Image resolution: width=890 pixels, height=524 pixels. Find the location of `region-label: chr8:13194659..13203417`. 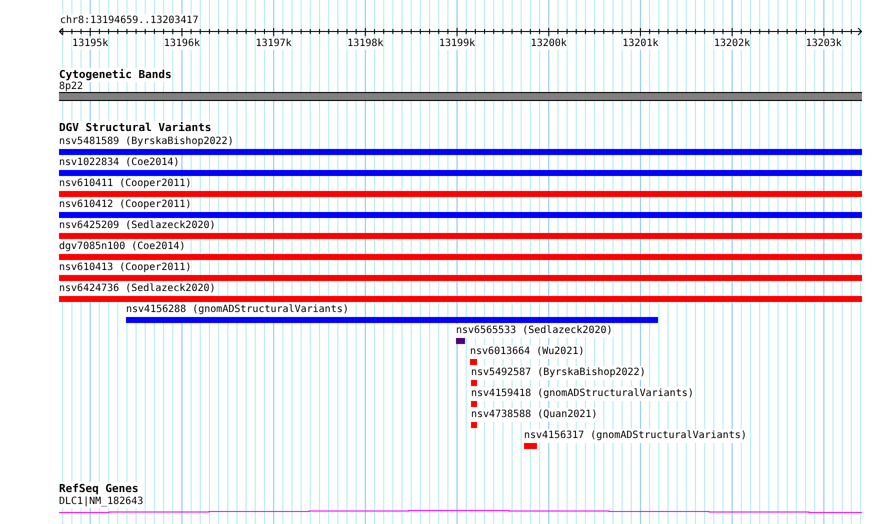

region-label: chr8:13194659..13203417 is located at coordinates (129, 21).